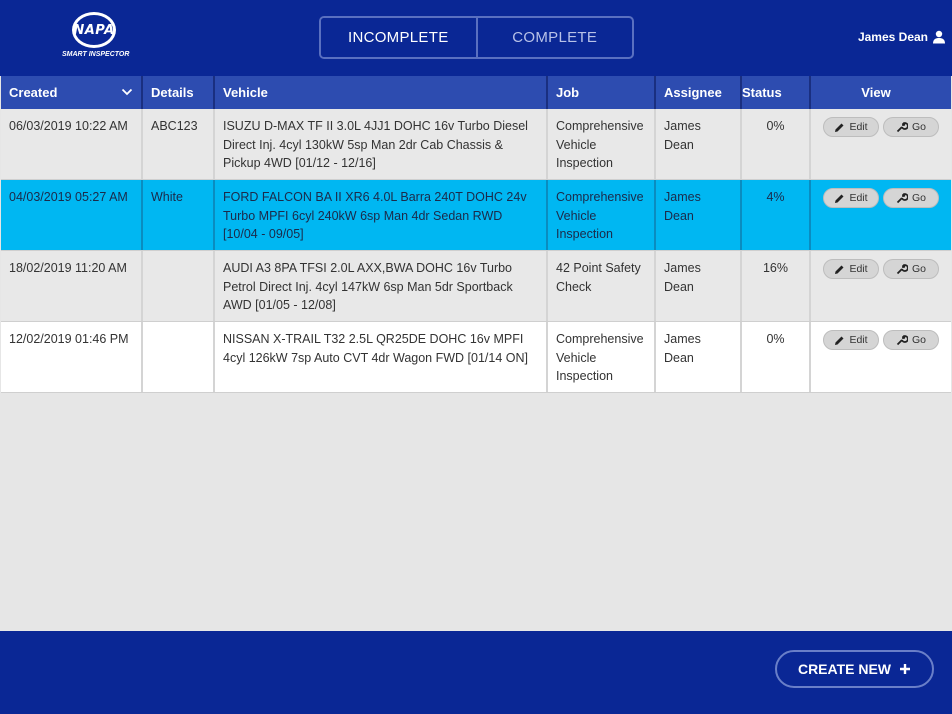  What do you see at coordinates (179, 215) in the screenshot?
I see `cell-details: White` at bounding box center [179, 215].